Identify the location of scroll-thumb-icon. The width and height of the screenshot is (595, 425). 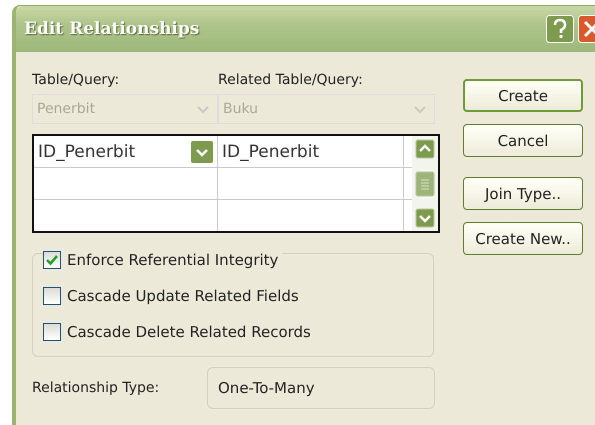
(425, 183).